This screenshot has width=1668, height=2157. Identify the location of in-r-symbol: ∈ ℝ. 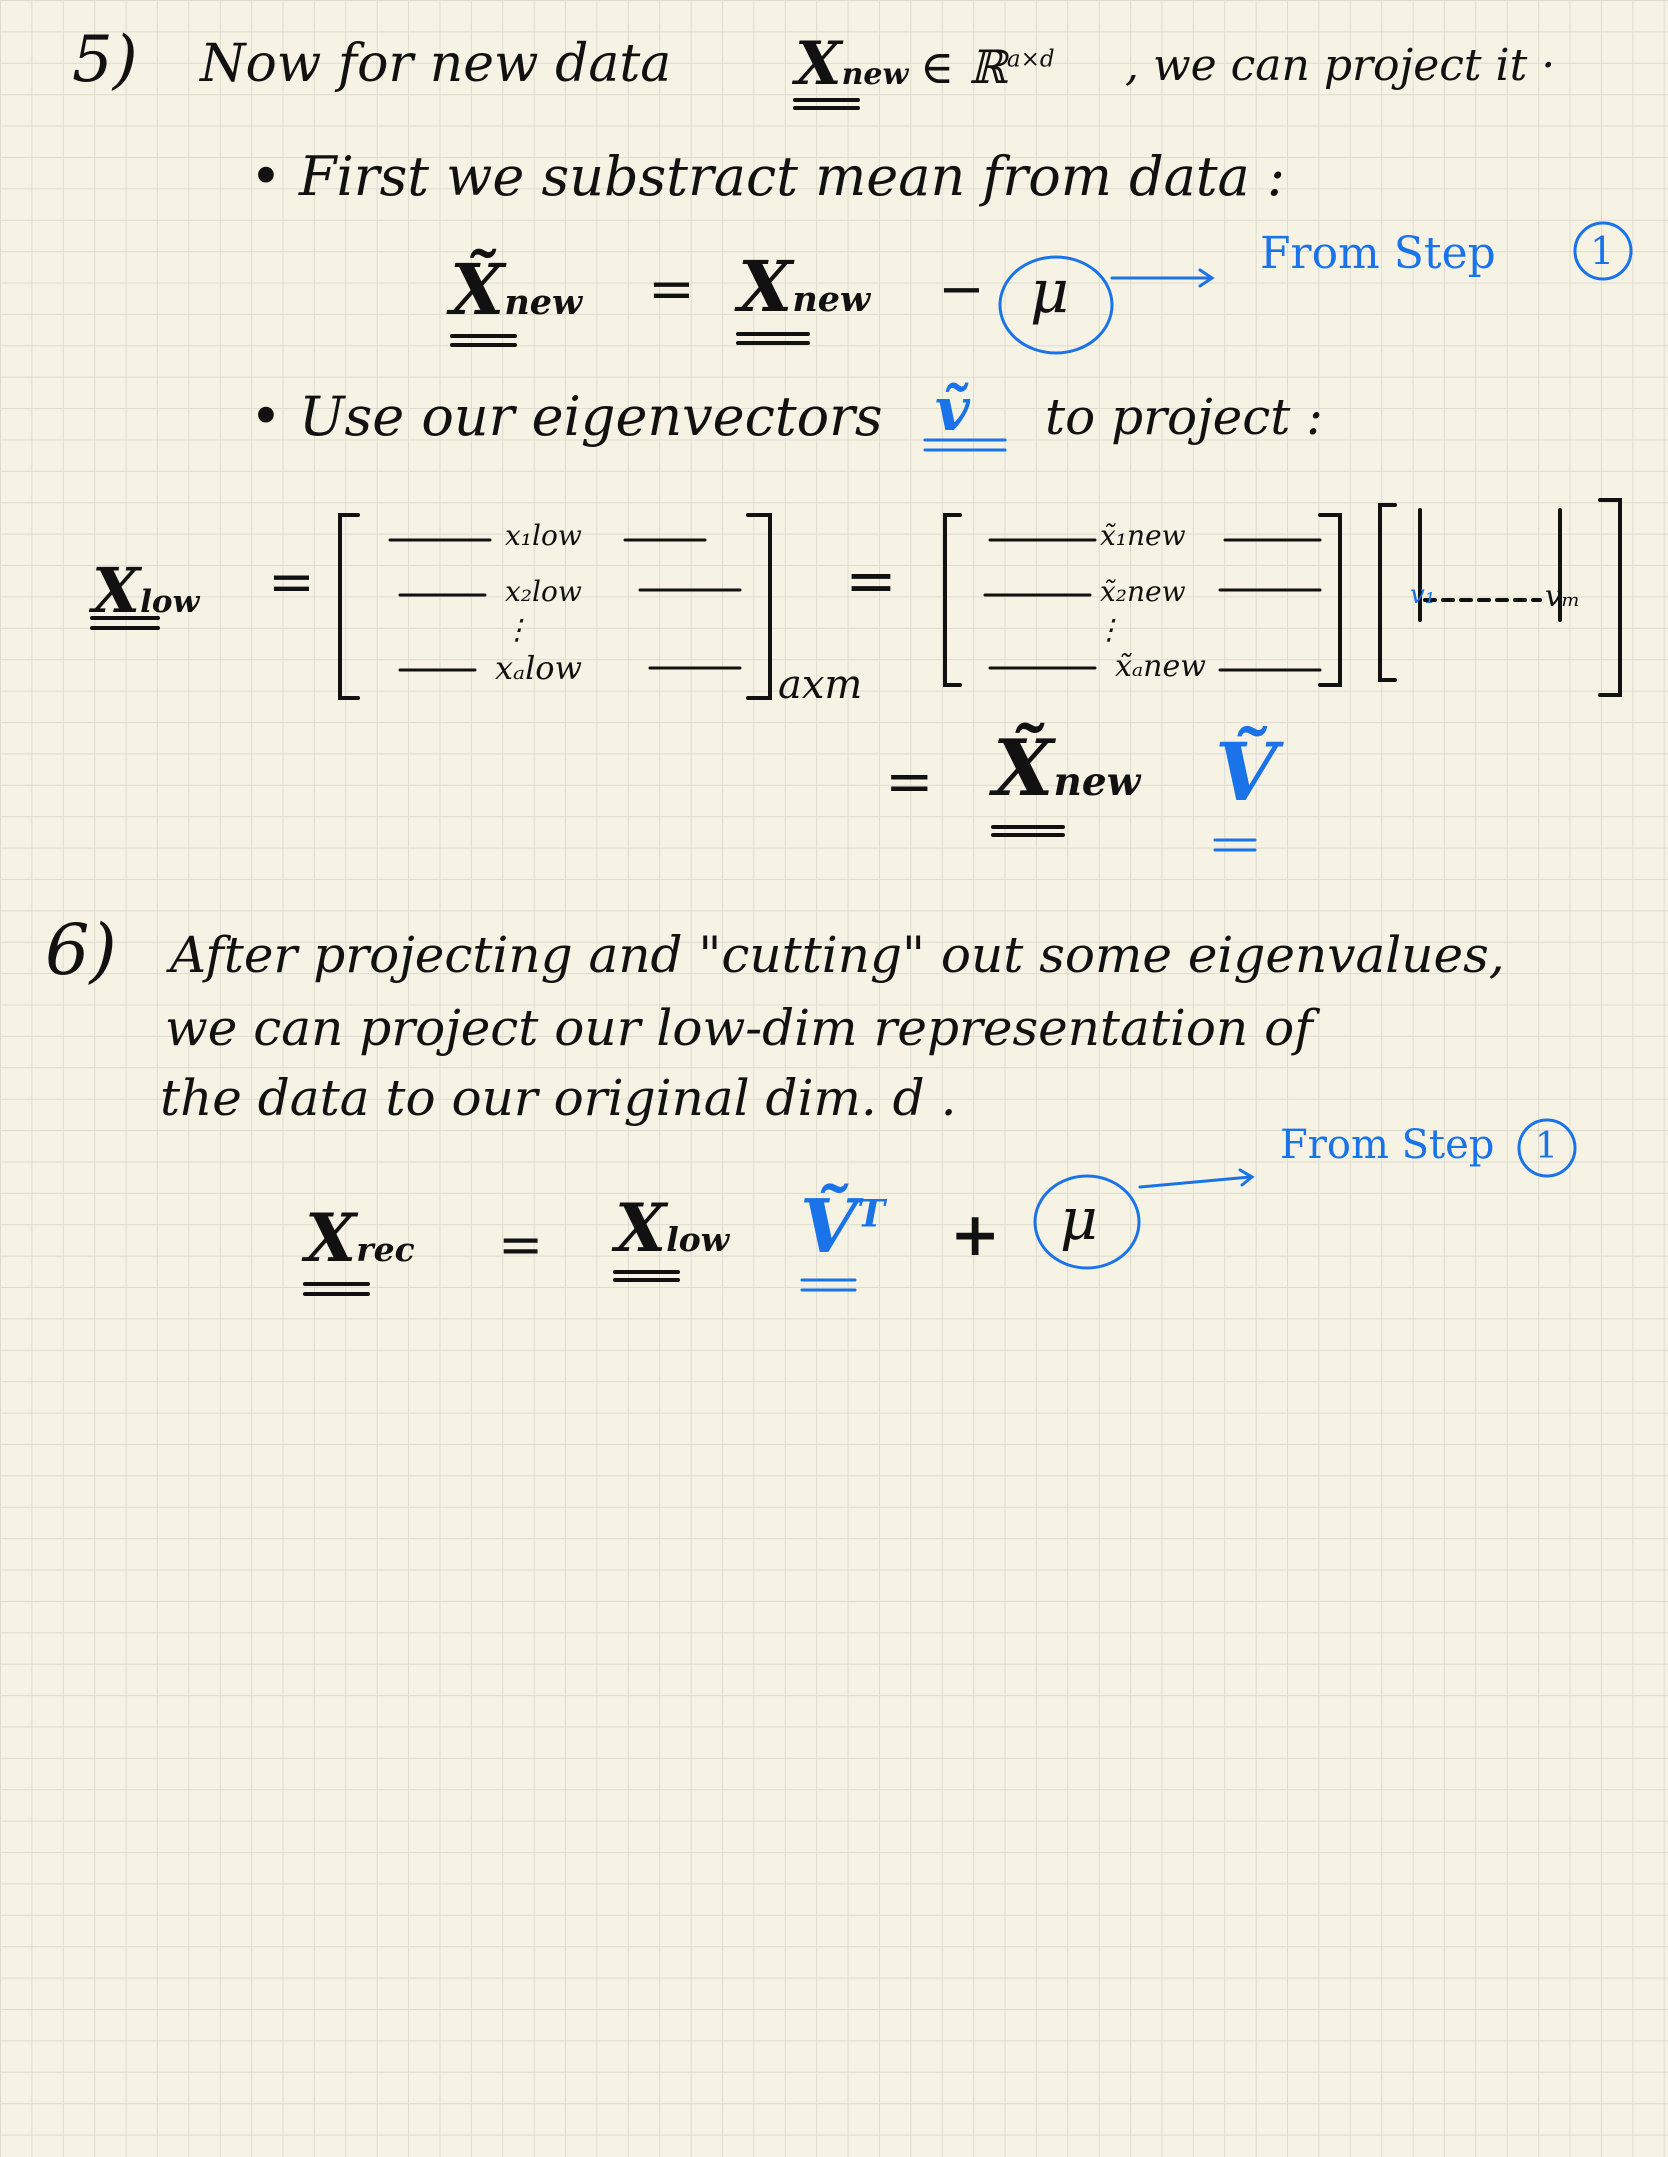
(963, 67).